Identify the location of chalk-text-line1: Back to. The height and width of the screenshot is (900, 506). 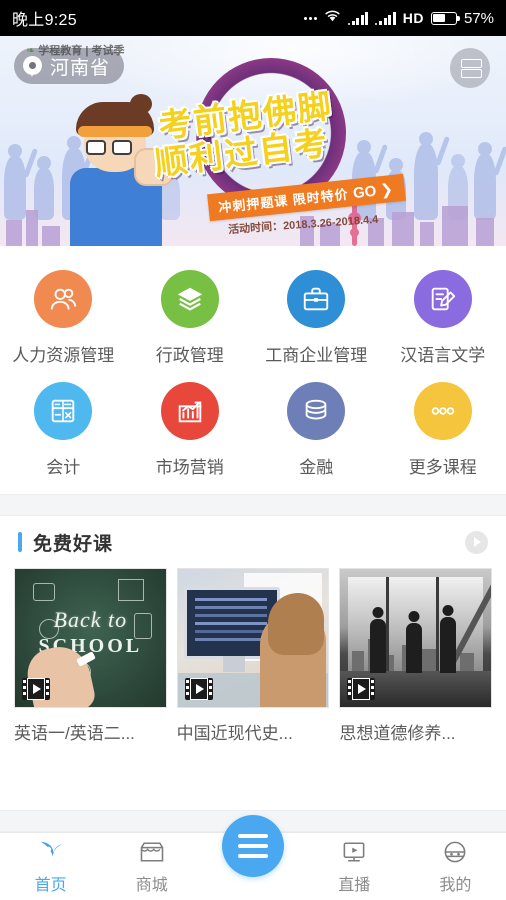
(90, 619).